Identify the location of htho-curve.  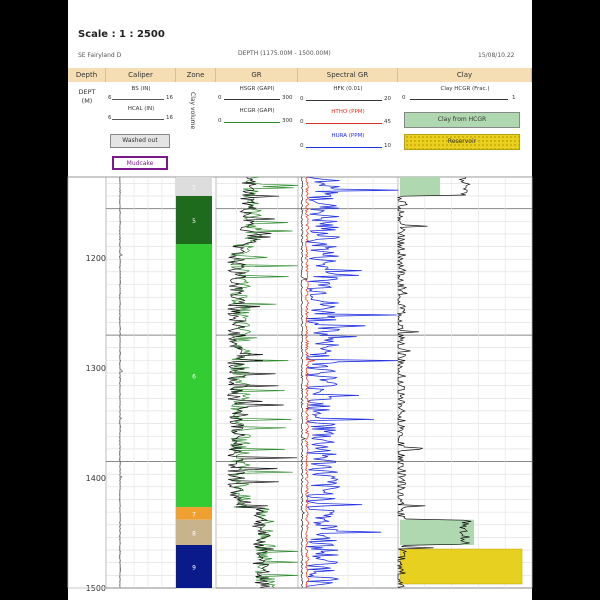
(309, 382).